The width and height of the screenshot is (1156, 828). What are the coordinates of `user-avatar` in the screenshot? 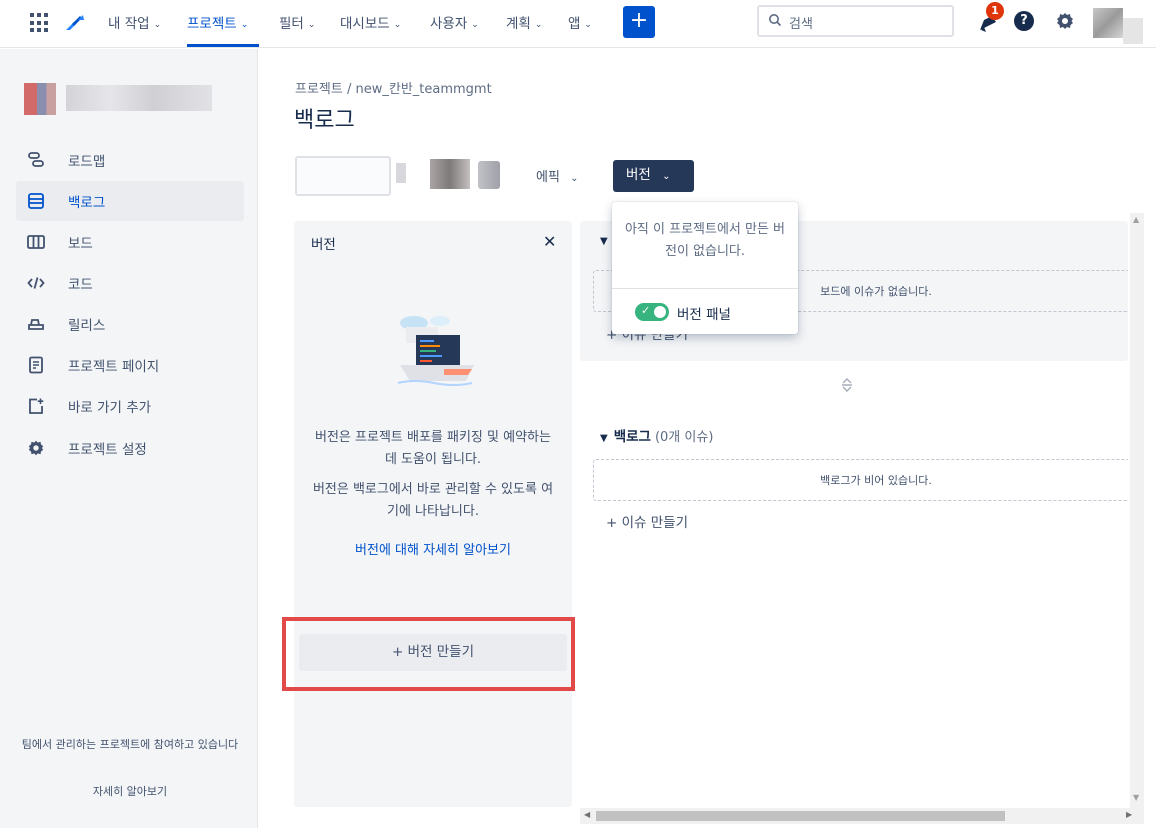 It's located at (1108, 23).